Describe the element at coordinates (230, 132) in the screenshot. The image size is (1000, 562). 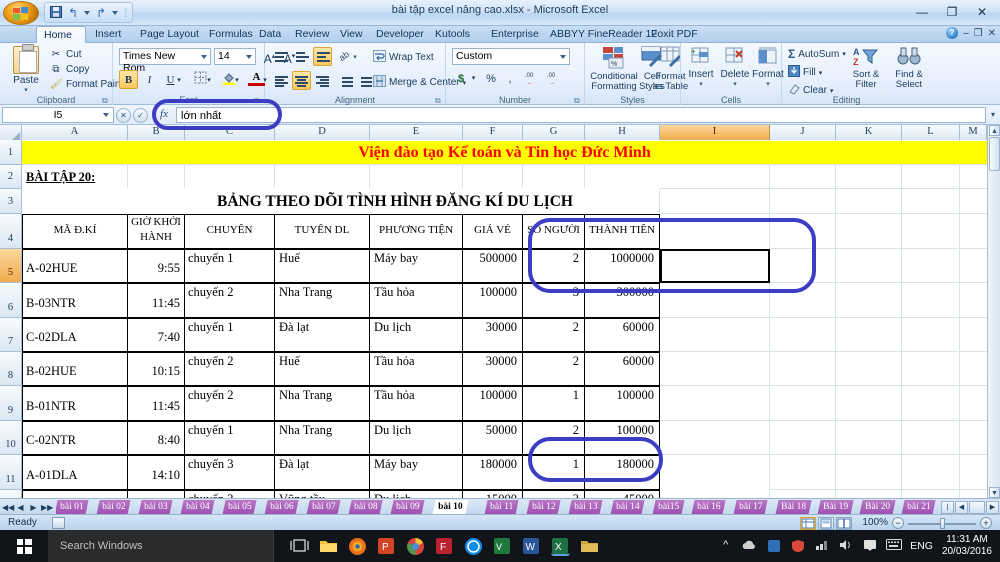
I see `column-header-c: C` at that location.